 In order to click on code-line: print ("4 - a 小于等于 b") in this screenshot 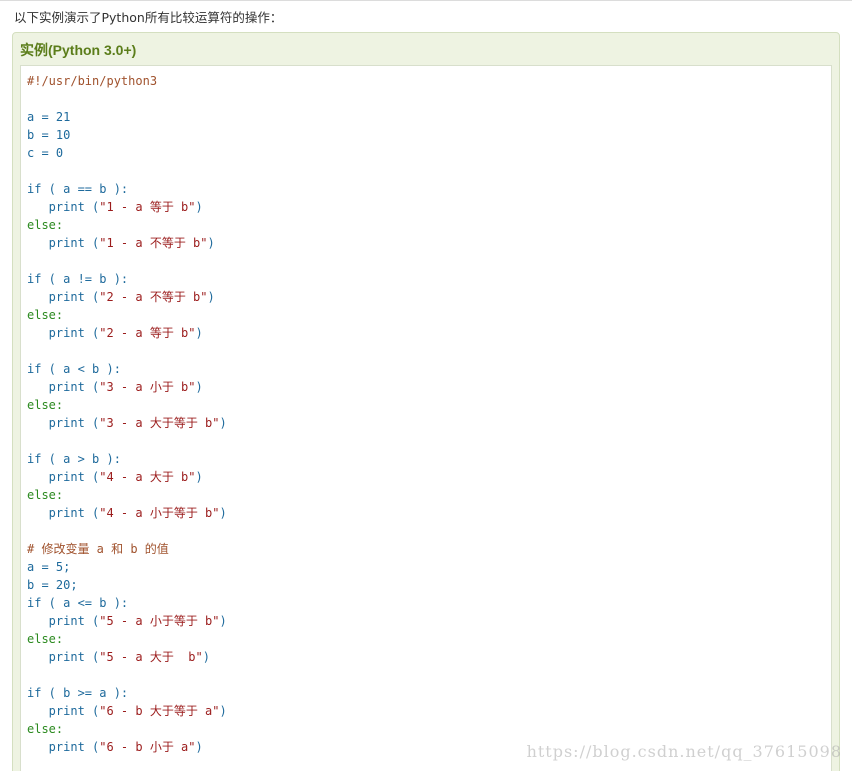, I will do `click(127, 513)`.